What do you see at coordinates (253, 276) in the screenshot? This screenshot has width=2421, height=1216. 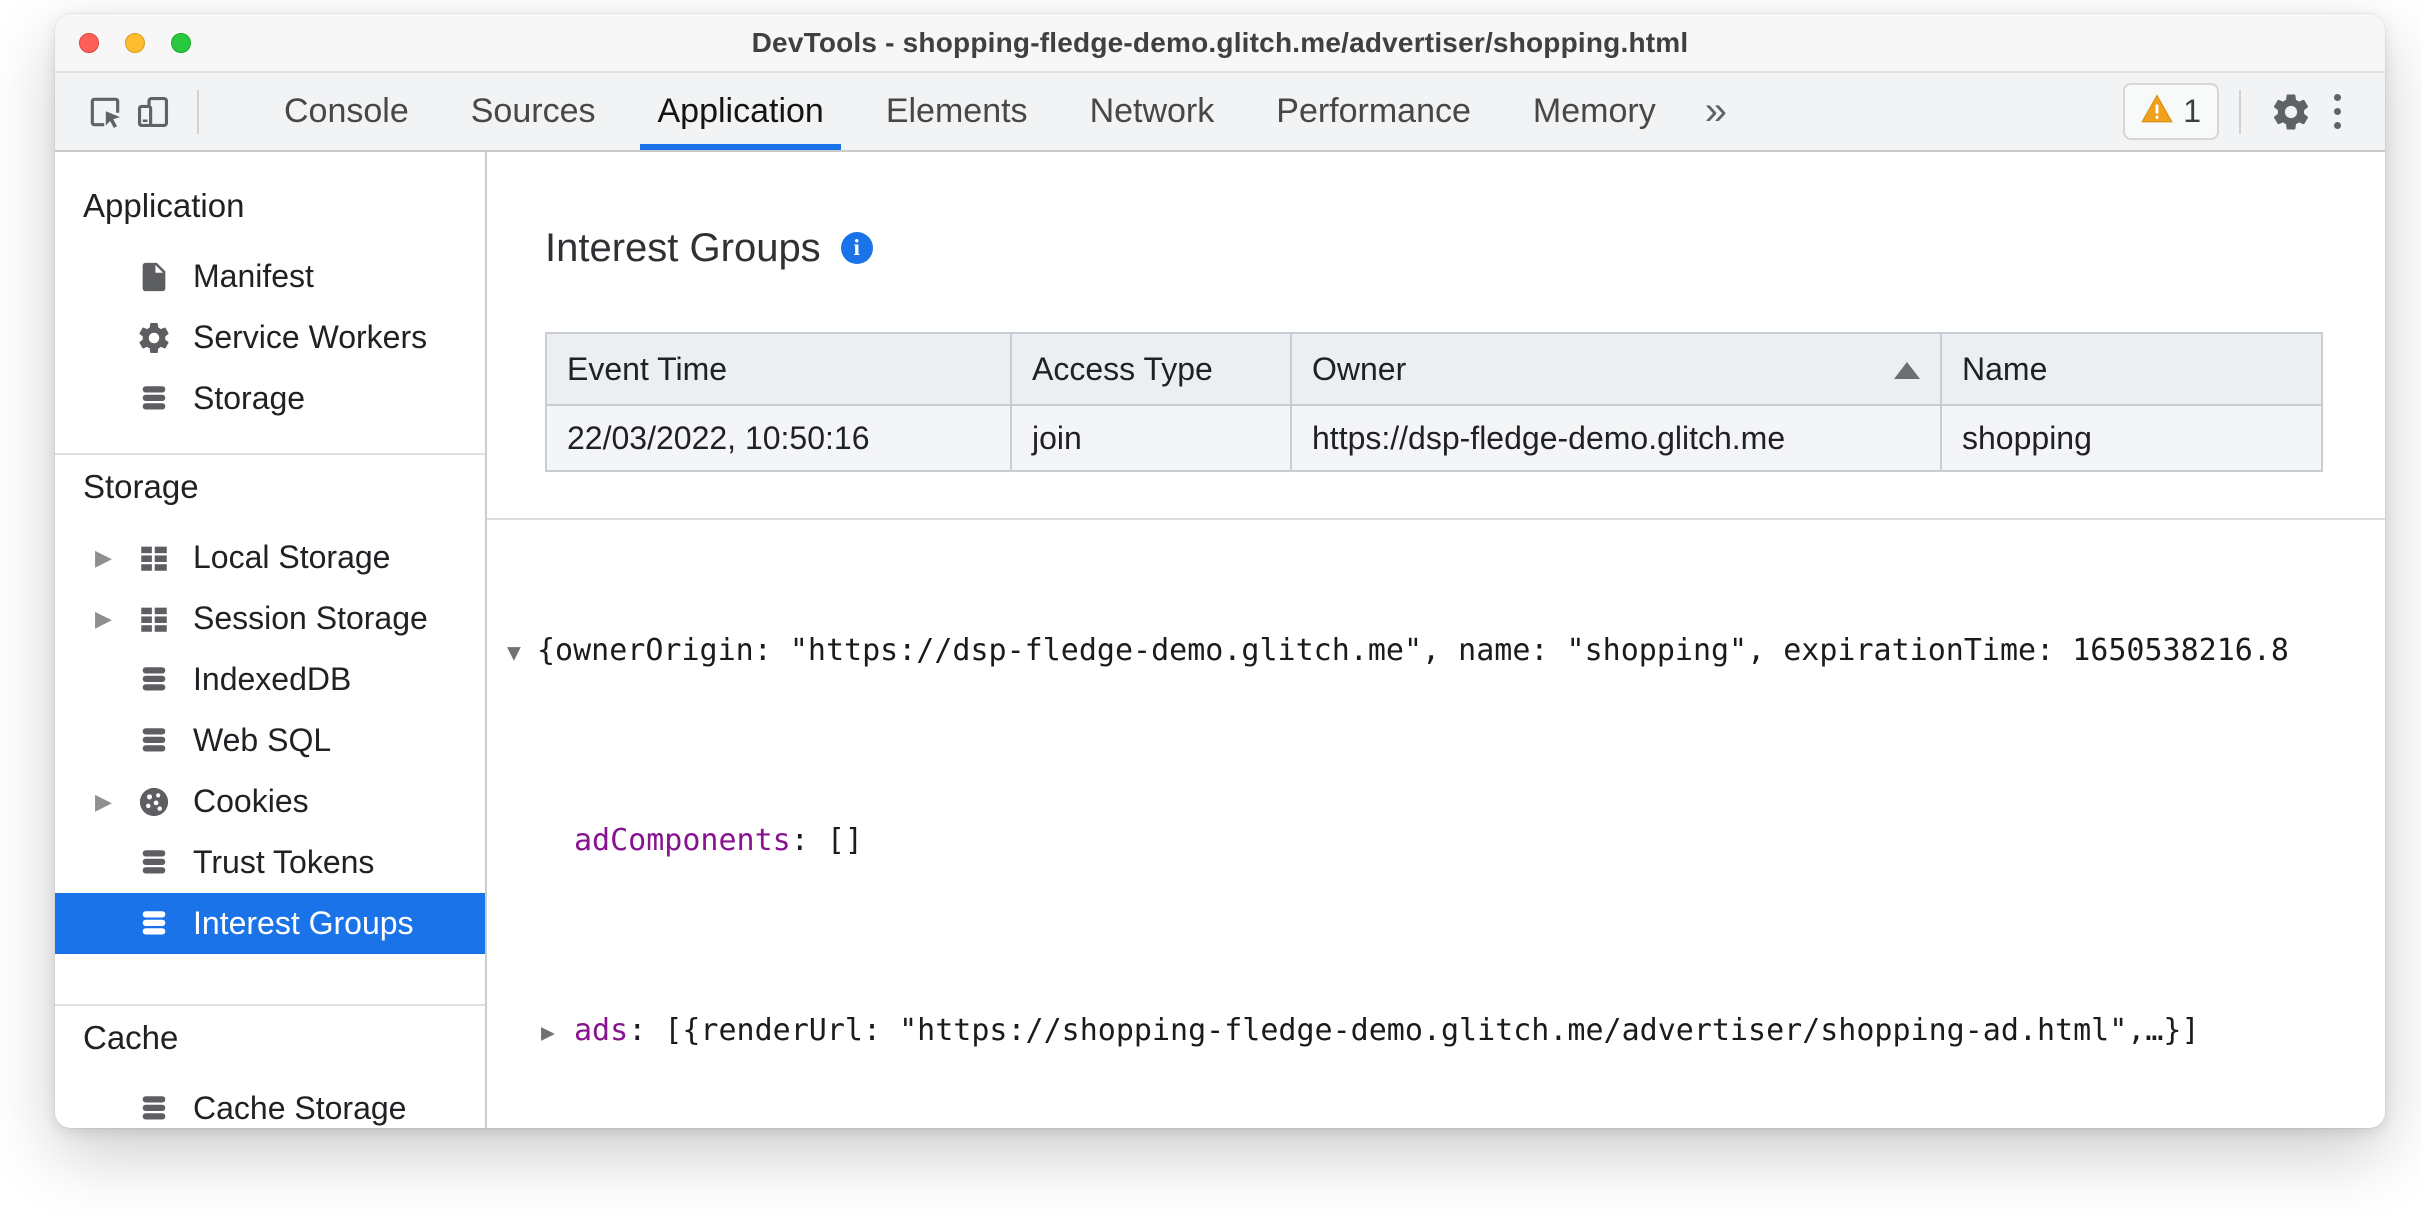 I see `sidebar-item-label: Manifest` at bounding box center [253, 276].